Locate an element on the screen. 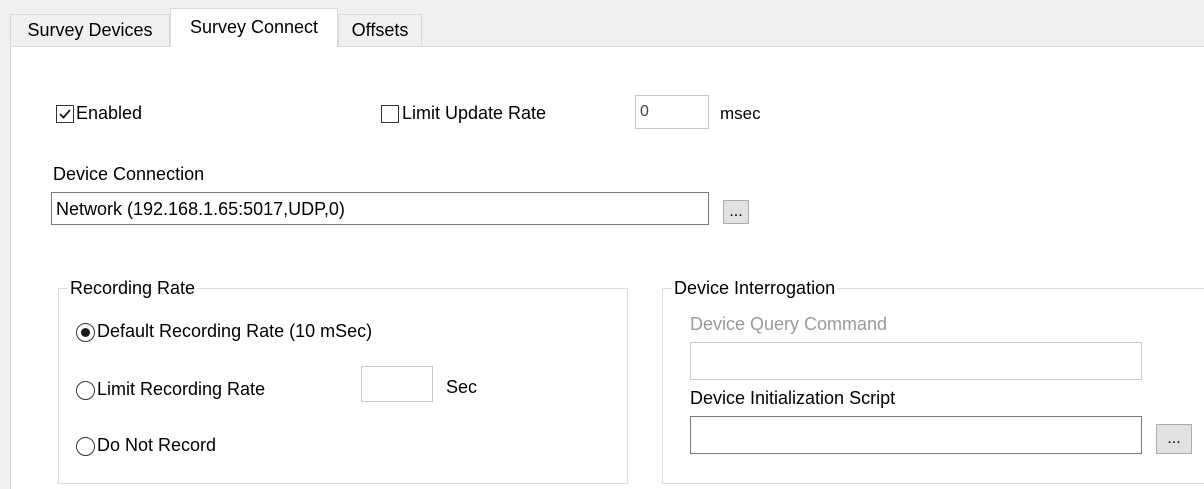  device-query-command-field is located at coordinates (916, 361).